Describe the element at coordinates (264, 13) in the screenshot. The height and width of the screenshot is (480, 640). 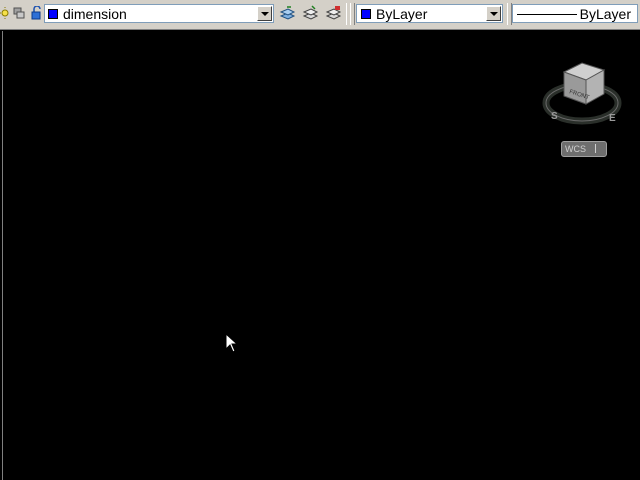
I see `layer-dropdown-arrow-icon` at that location.